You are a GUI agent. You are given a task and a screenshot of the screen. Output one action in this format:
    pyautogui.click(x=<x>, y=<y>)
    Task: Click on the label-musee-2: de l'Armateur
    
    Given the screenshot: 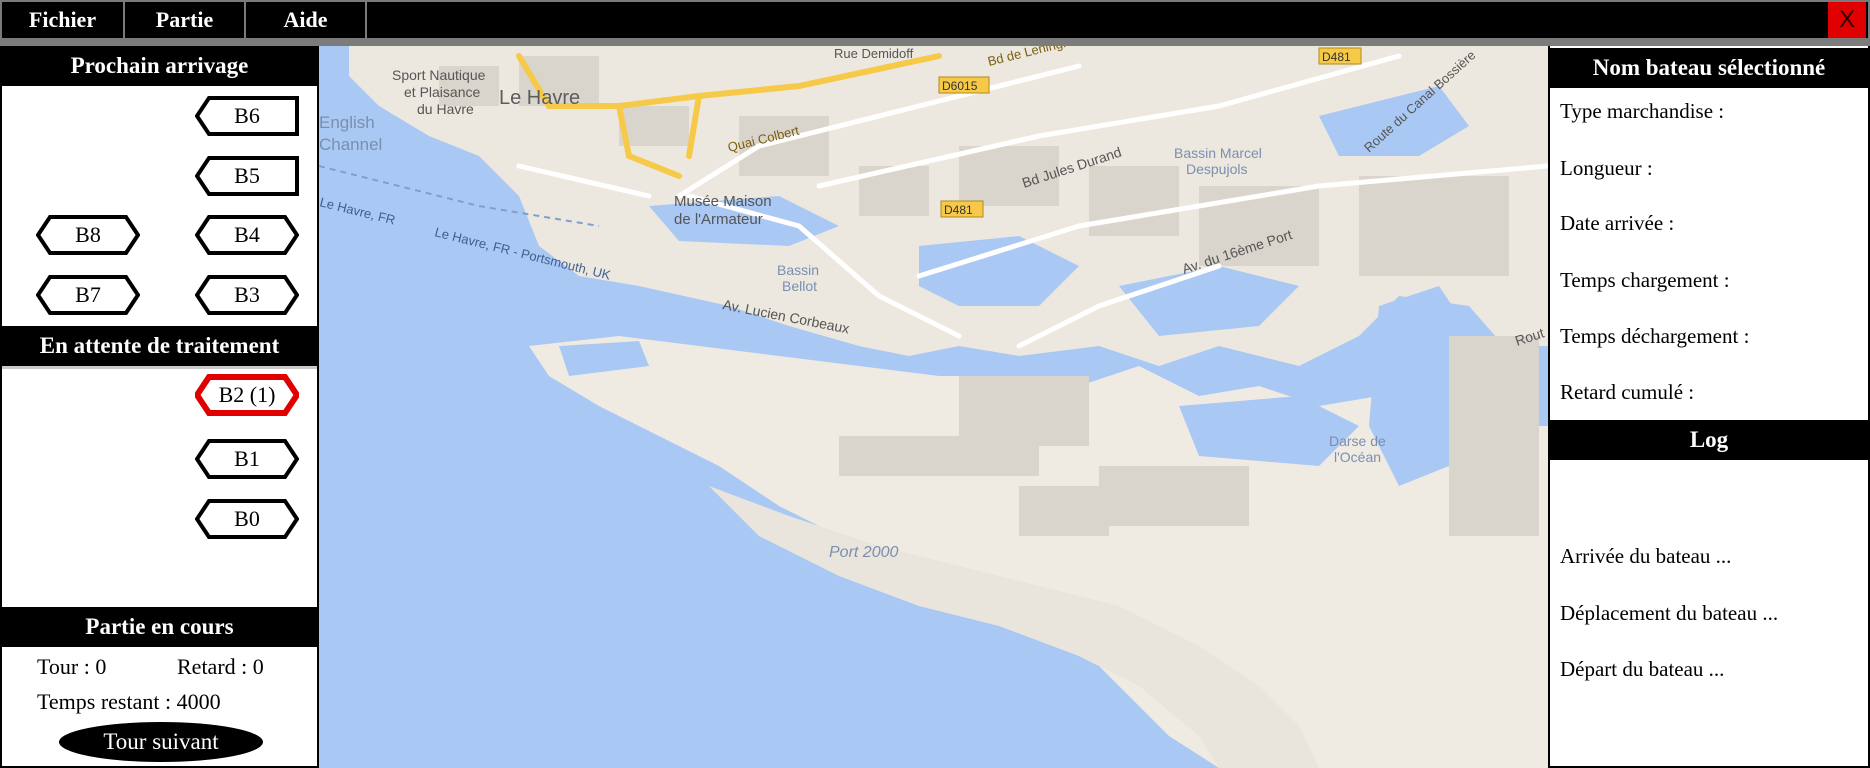 What is the action you would take?
    pyautogui.click(x=718, y=219)
    